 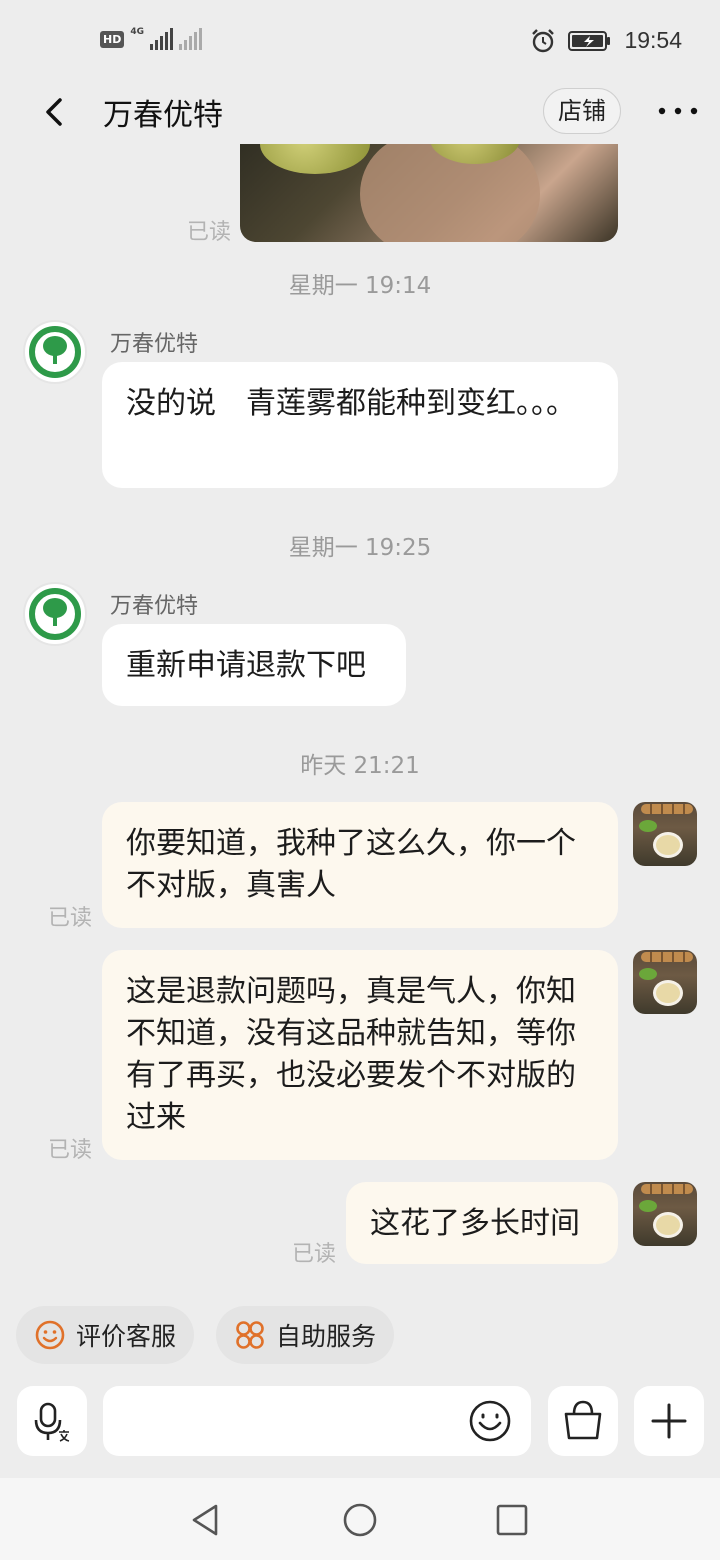 I want to click on nav-home-icon, so click(x=360, y=1520).